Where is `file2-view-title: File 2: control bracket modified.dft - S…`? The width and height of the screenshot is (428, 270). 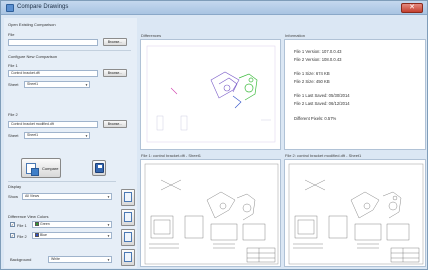 file2-view-title: File 2: control bracket modified.dft - S… is located at coordinates (323, 155).